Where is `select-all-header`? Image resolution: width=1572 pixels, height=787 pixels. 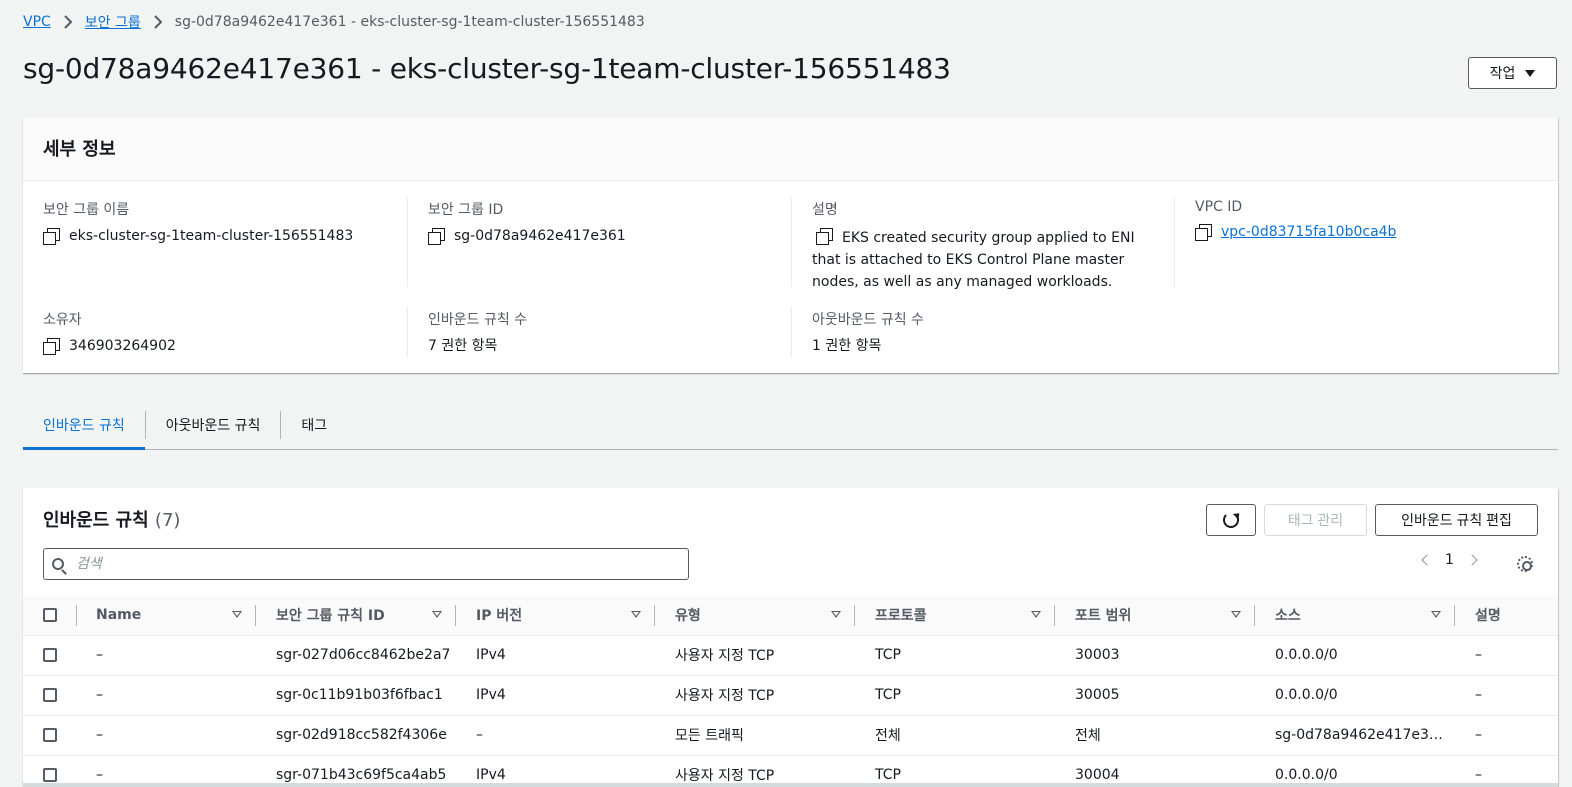
select-all-header is located at coordinates (50, 615).